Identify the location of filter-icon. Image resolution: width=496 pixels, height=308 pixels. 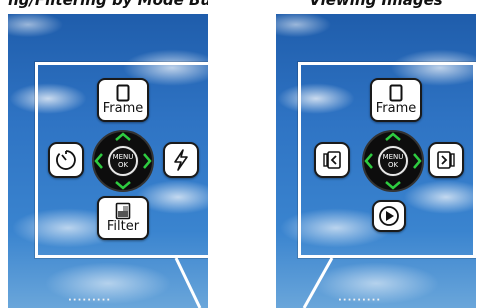
(123, 211).